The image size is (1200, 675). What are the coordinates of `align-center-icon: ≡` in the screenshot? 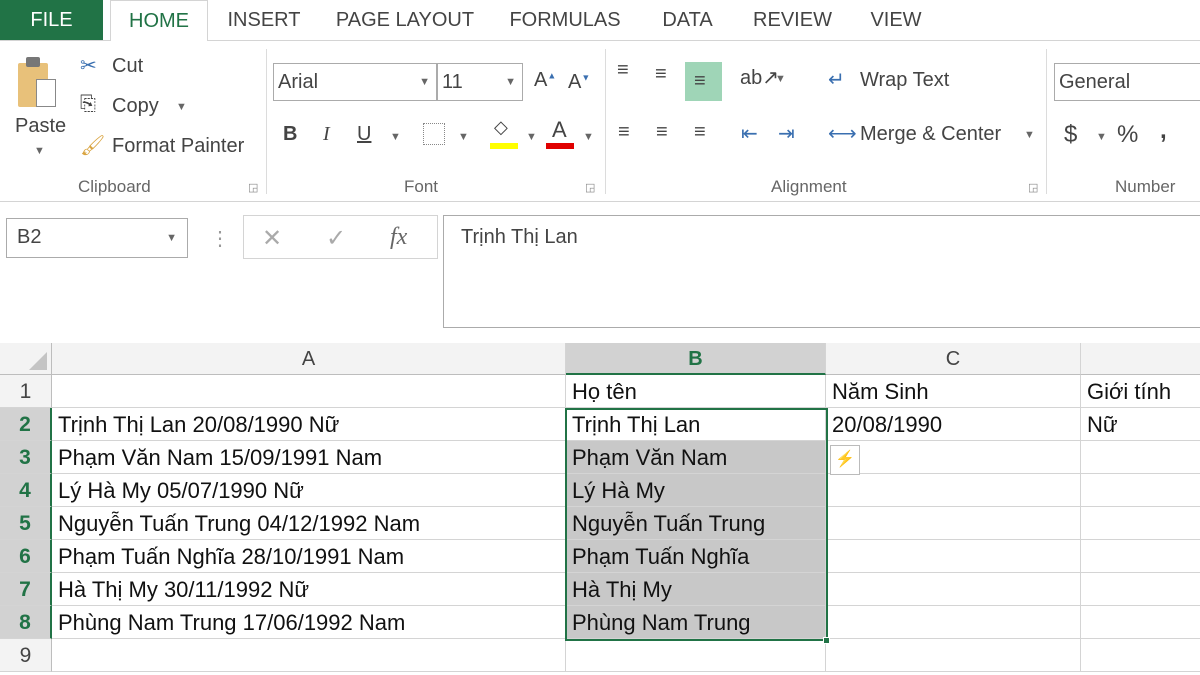 It's located at (662, 132).